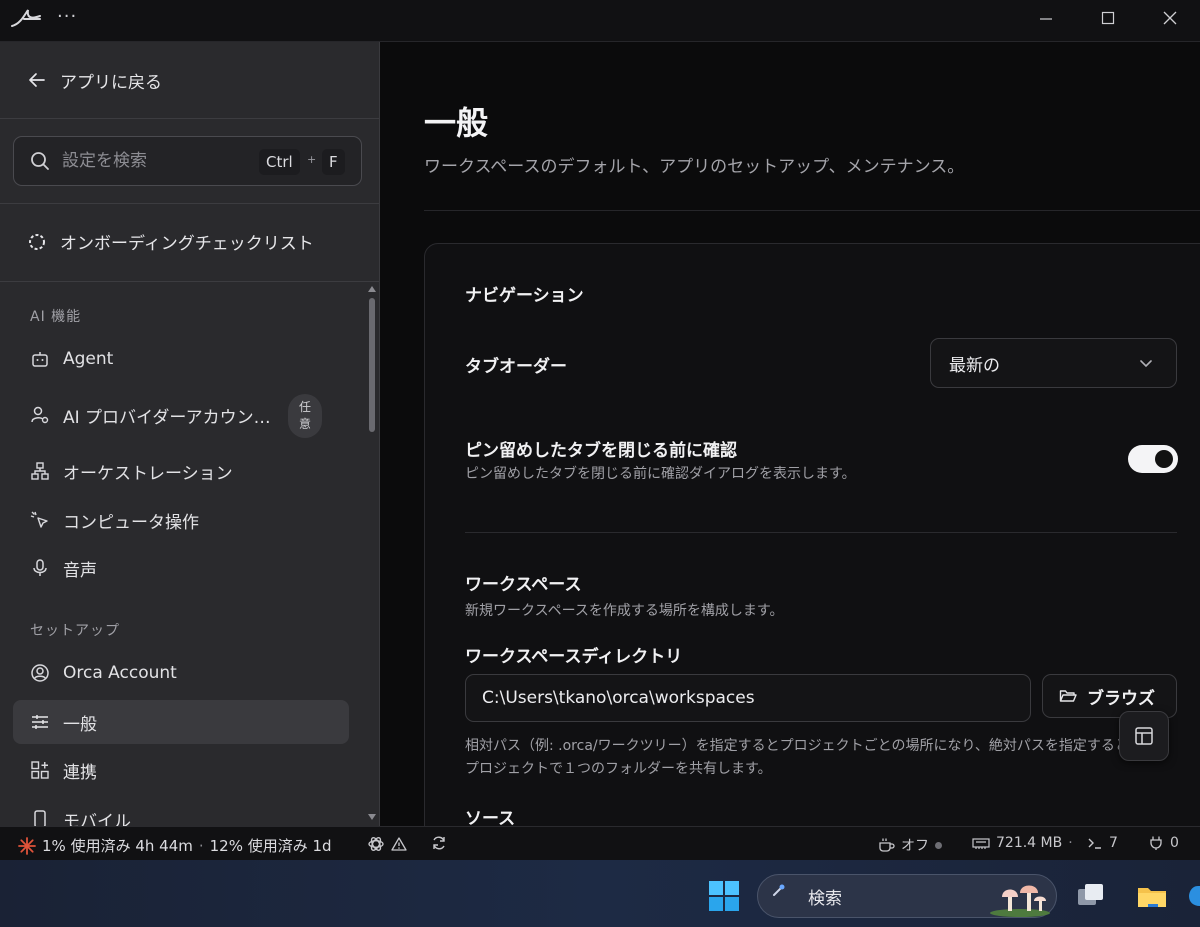  Describe the element at coordinates (1068, 696) in the screenshot. I see `folder-open-icon` at that location.